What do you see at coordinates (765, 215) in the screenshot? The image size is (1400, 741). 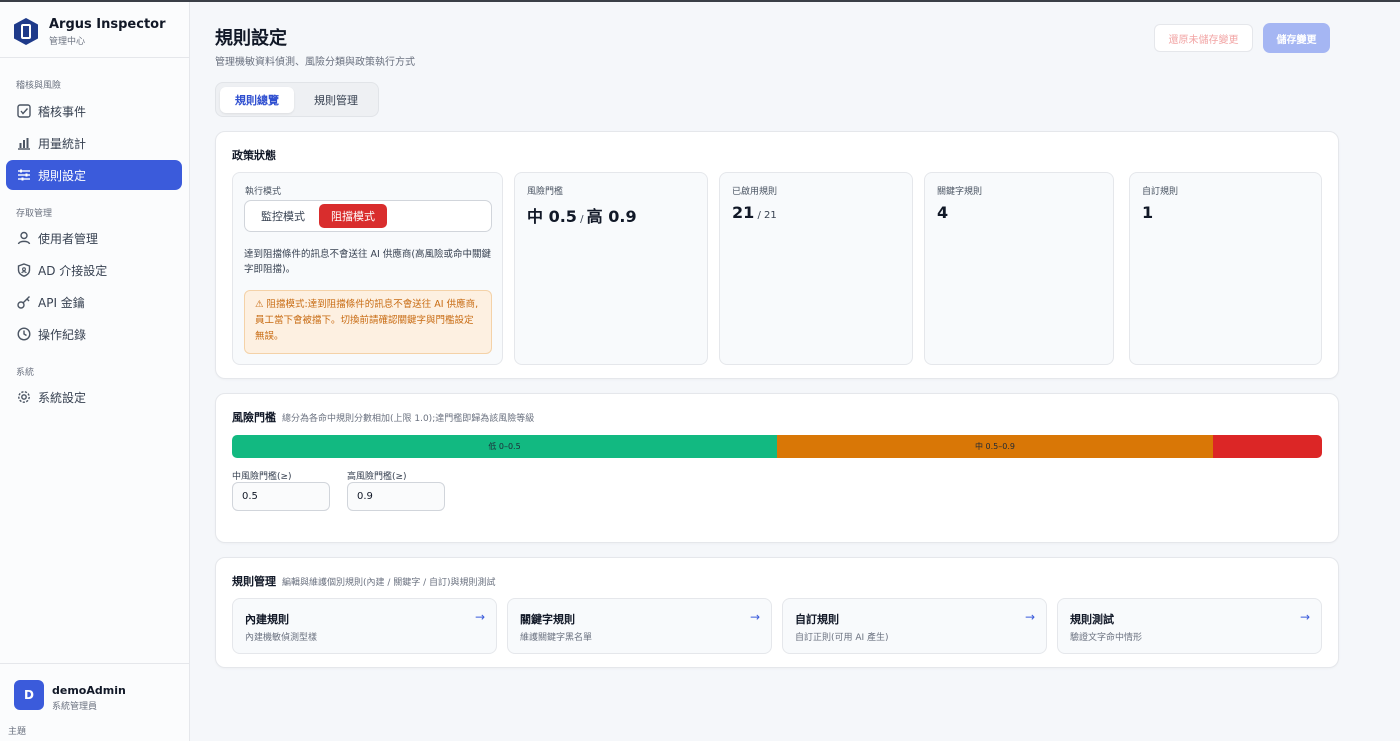 I see `enabled-rules-total: / 21` at bounding box center [765, 215].